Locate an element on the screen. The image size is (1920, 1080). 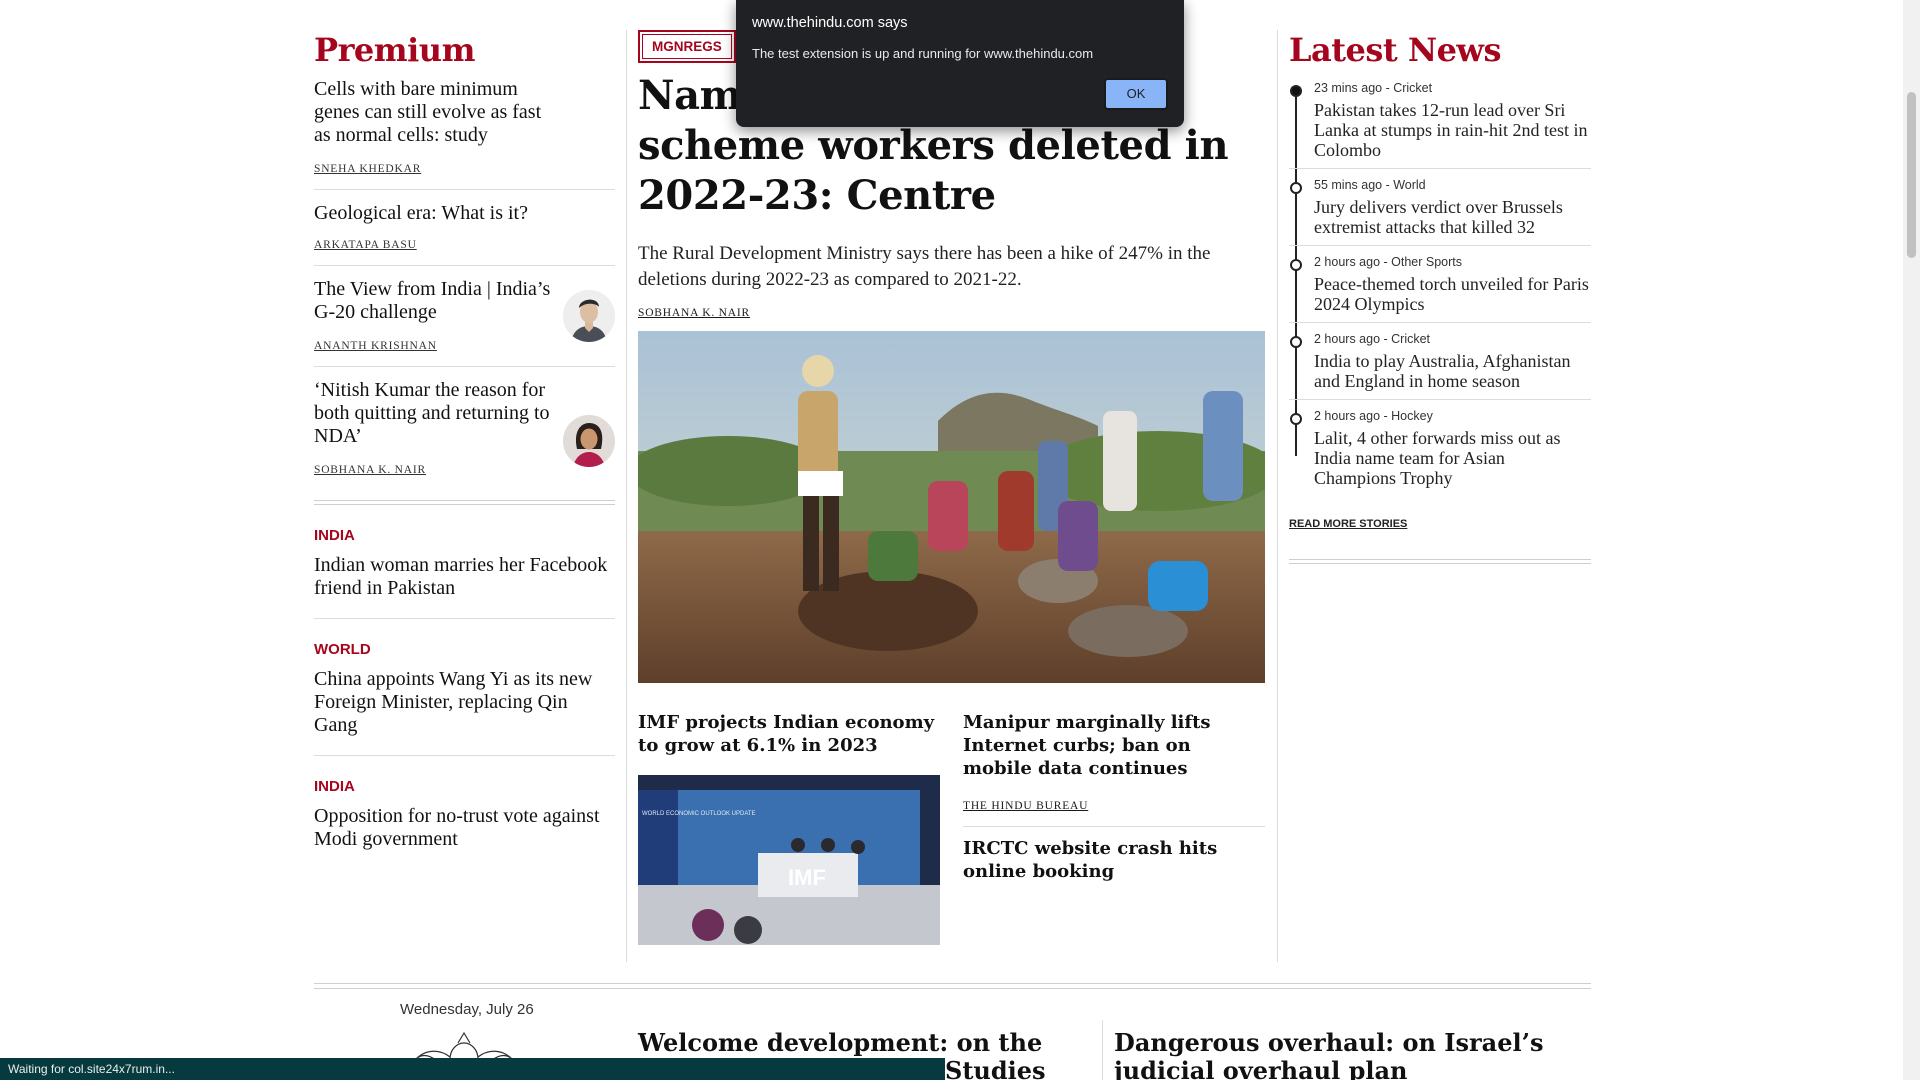
news-meta: 2 hours ago - Other Sports is located at coordinates (1388, 262).